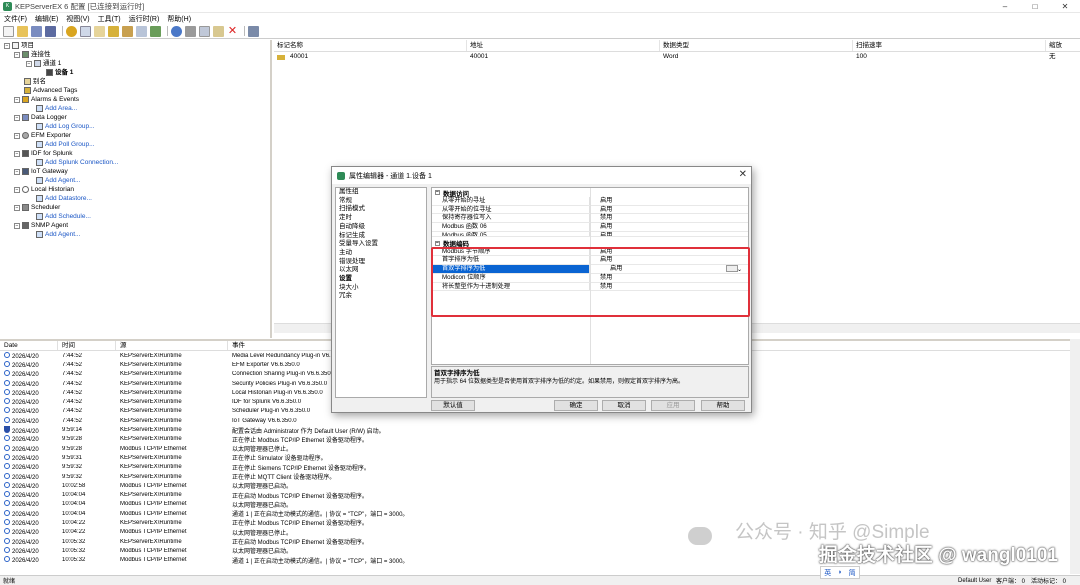  Describe the element at coordinates (827, 573) in the screenshot. I see `ime-lang: 英` at that location.